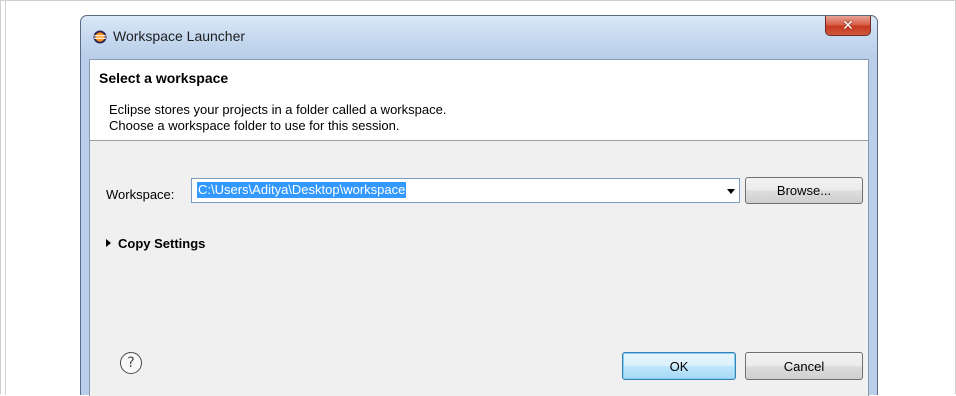  Describe the element at coordinates (679, 366) in the screenshot. I see `ok-button: OK` at that location.